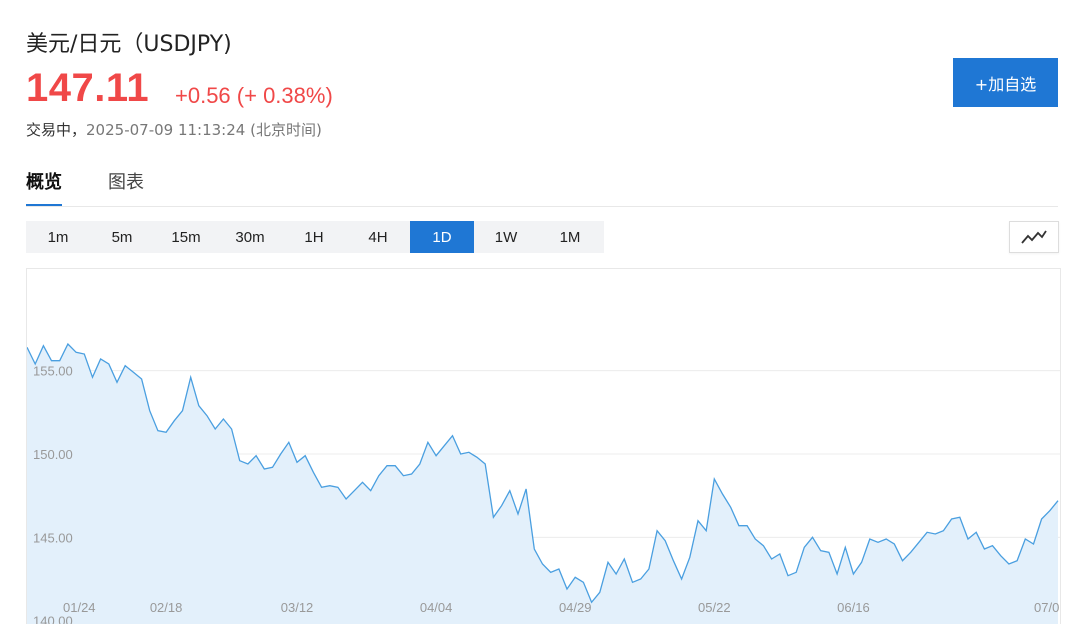 Image resolution: width=1080 pixels, height=632 pixels. I want to click on chart-type-button, so click(1034, 237).